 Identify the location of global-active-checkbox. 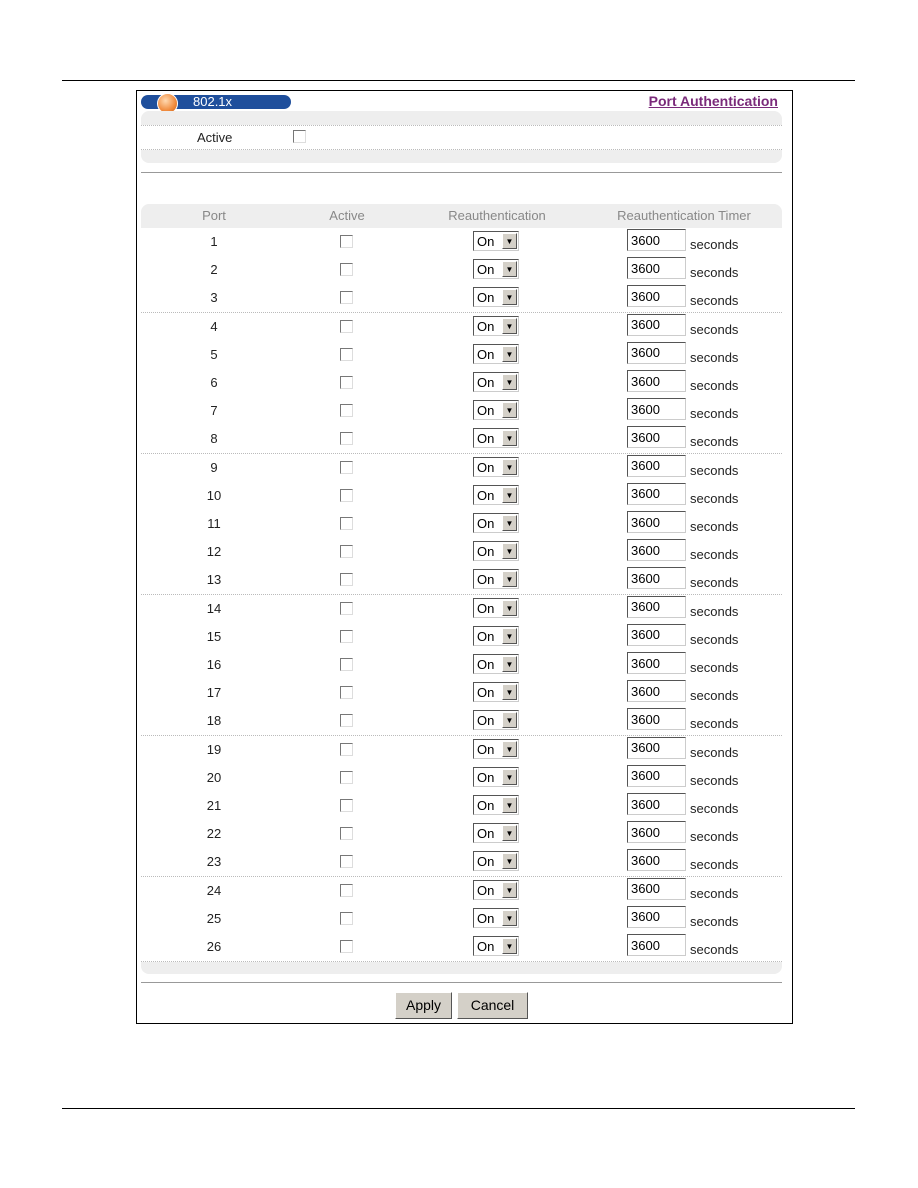
(299, 136).